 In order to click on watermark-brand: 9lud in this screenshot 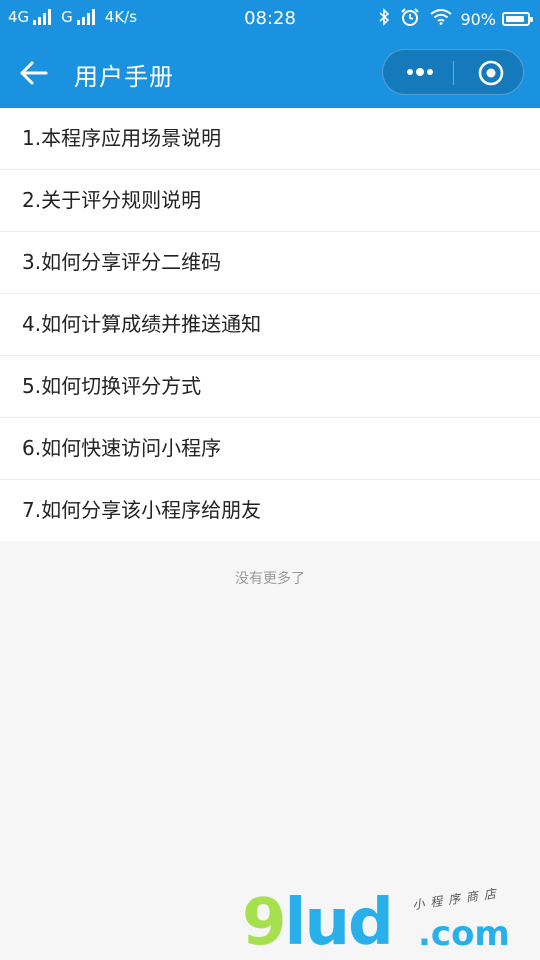, I will do `click(318, 923)`.